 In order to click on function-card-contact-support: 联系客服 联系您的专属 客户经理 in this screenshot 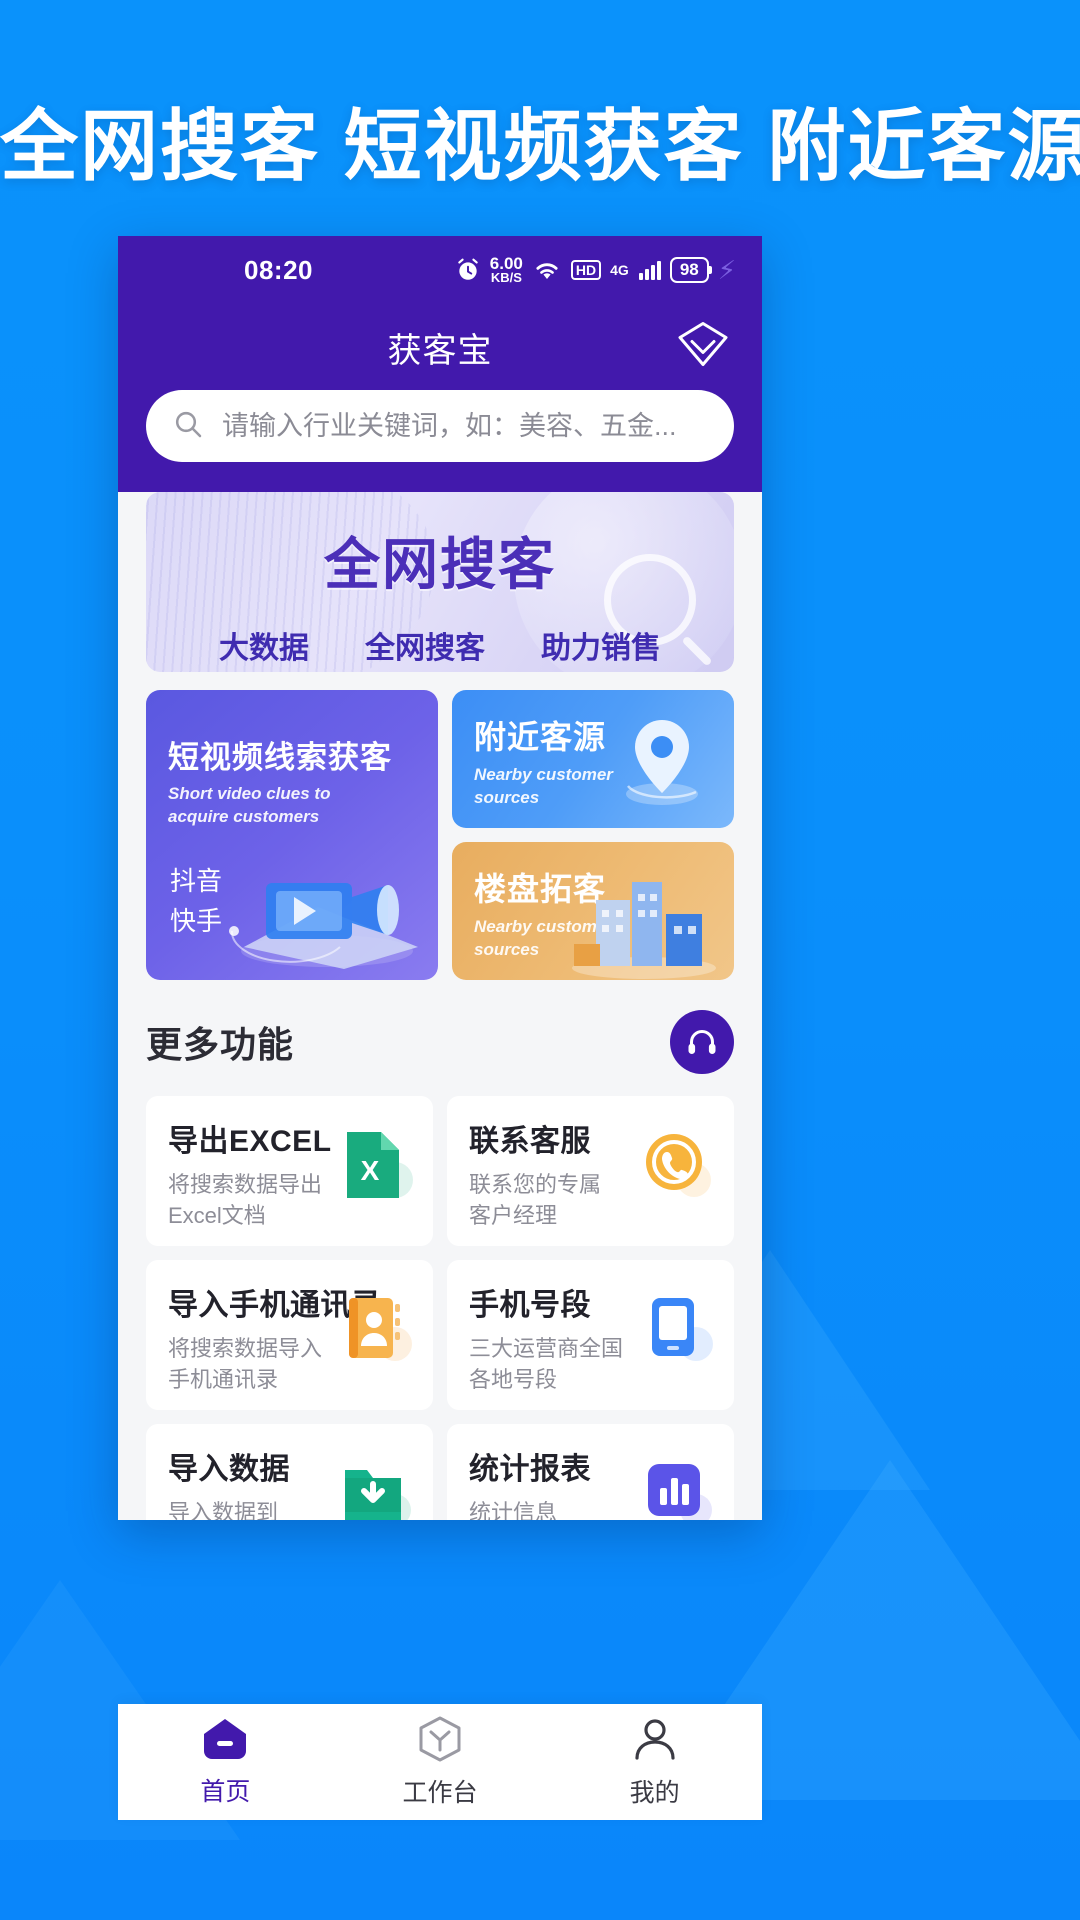, I will do `click(590, 1171)`.